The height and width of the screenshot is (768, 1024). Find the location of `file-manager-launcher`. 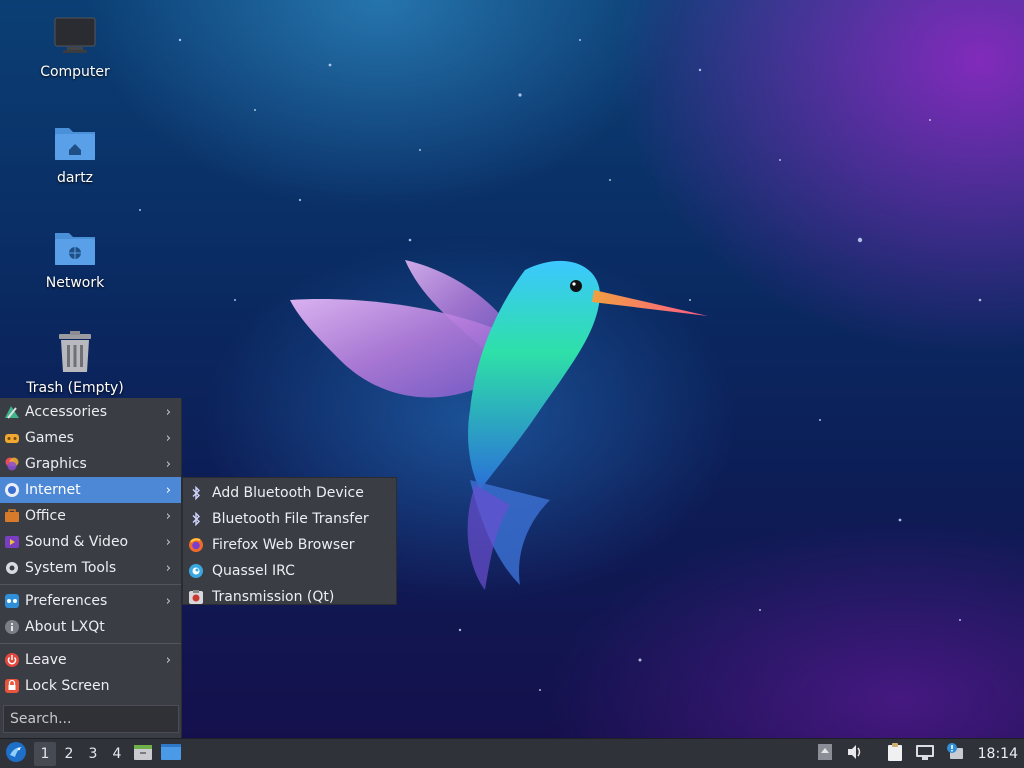

file-manager-launcher is located at coordinates (143, 754).